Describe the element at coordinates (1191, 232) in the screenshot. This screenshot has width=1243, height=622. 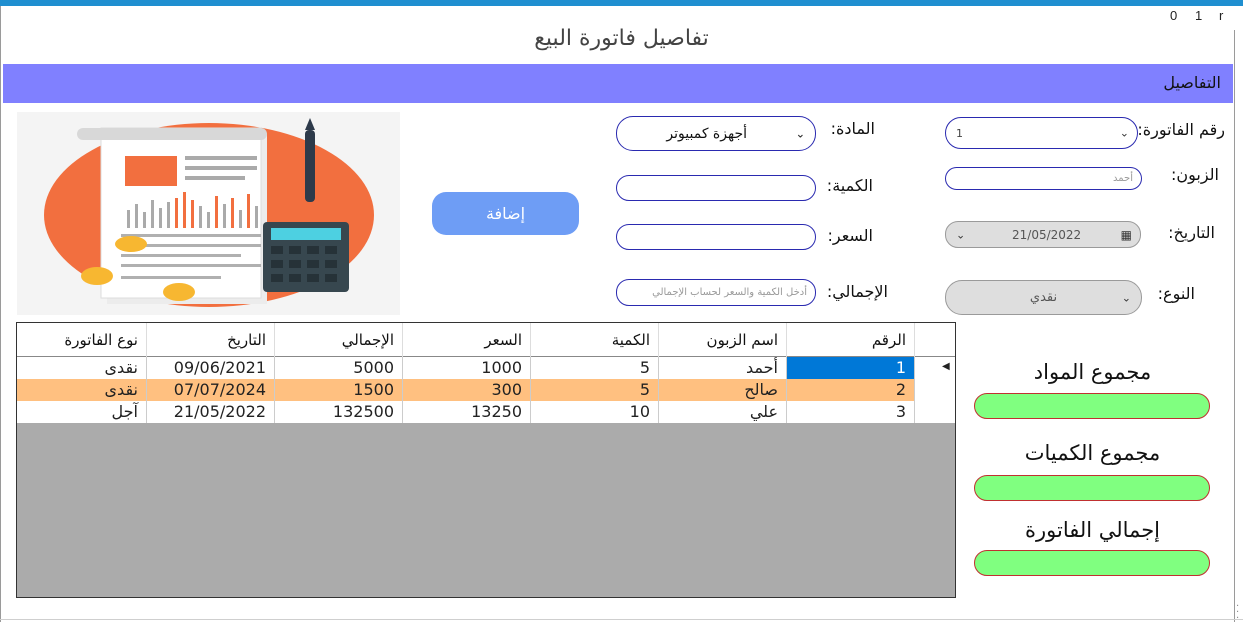
I see `date-label: التاريخ:` at that location.